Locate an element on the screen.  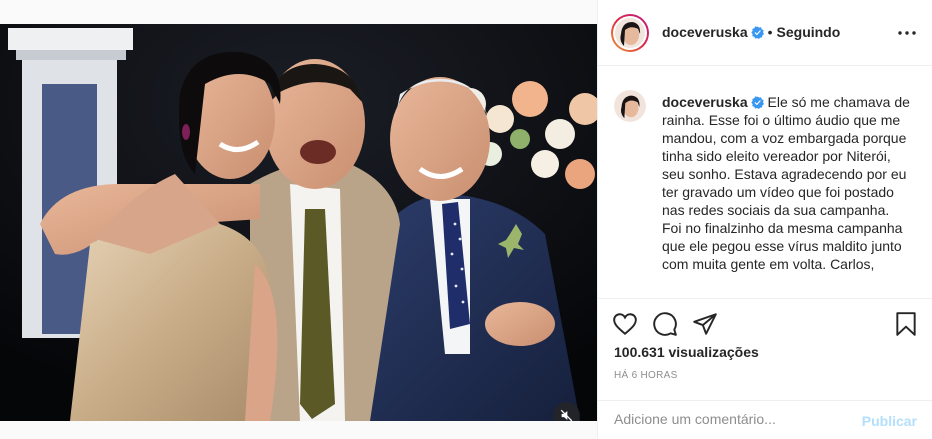
paper-plane-icon is located at coordinates (705, 324).